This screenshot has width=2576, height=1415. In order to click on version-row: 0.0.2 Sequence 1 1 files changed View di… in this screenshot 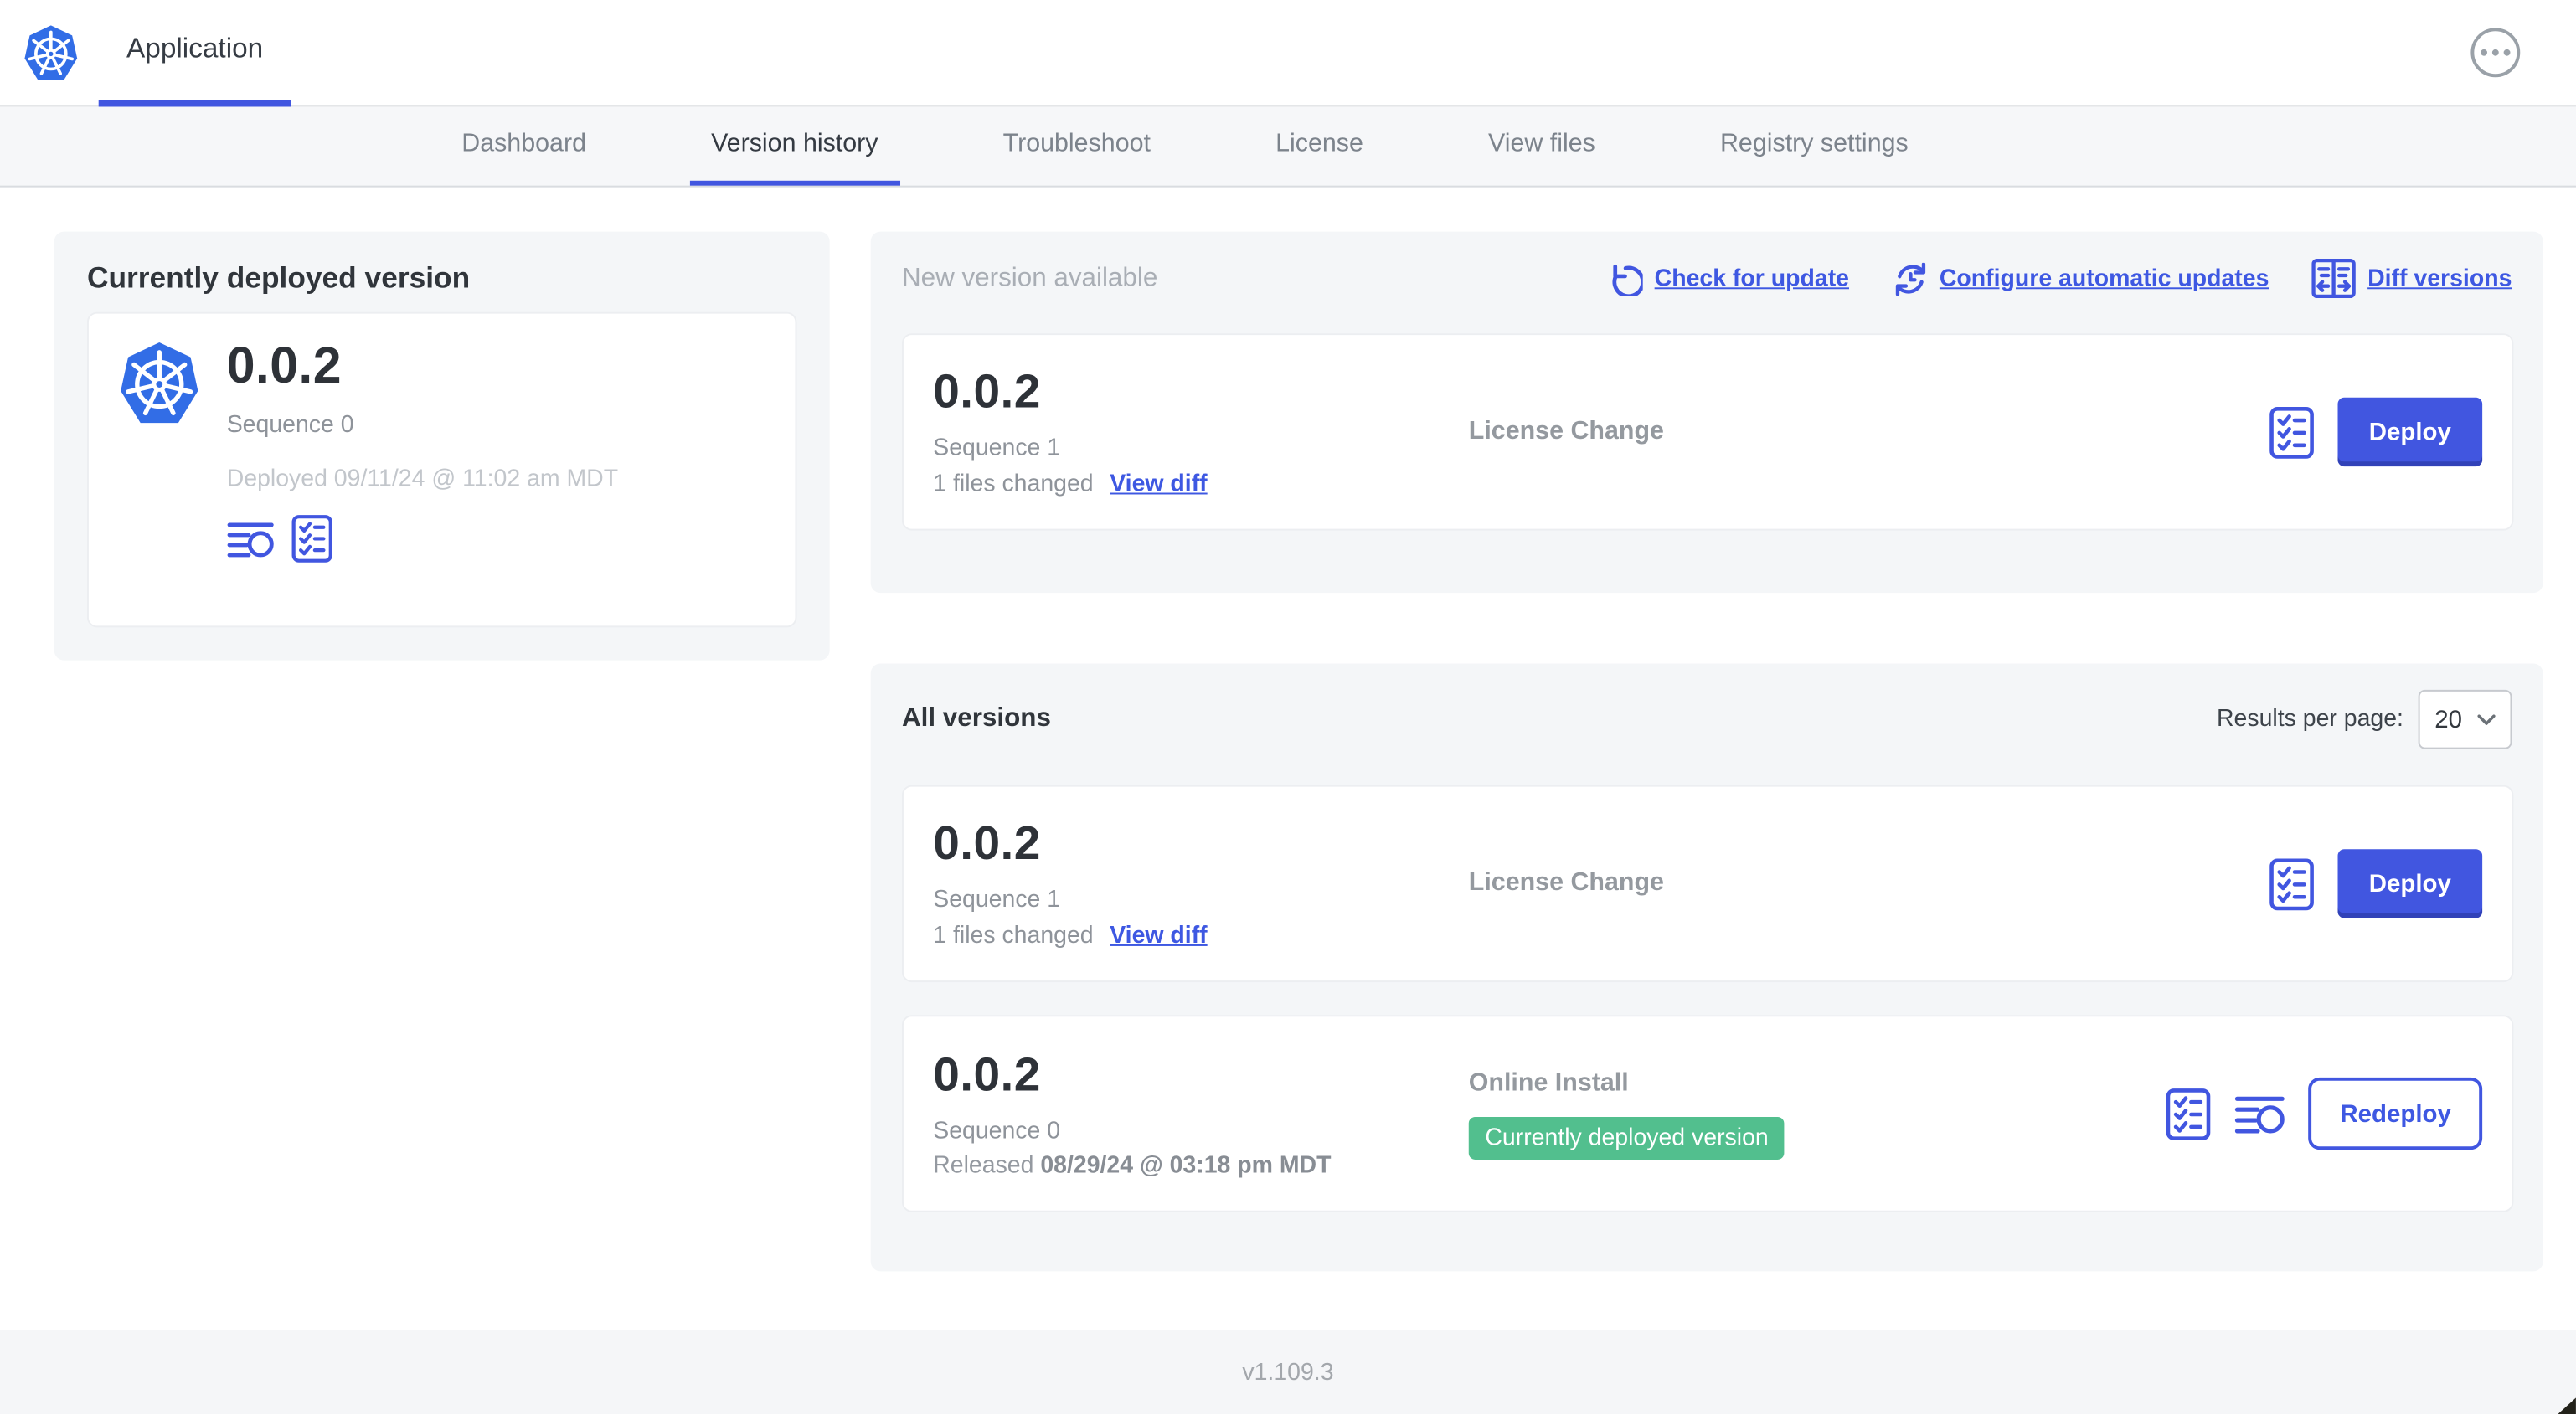, I will do `click(1707, 884)`.